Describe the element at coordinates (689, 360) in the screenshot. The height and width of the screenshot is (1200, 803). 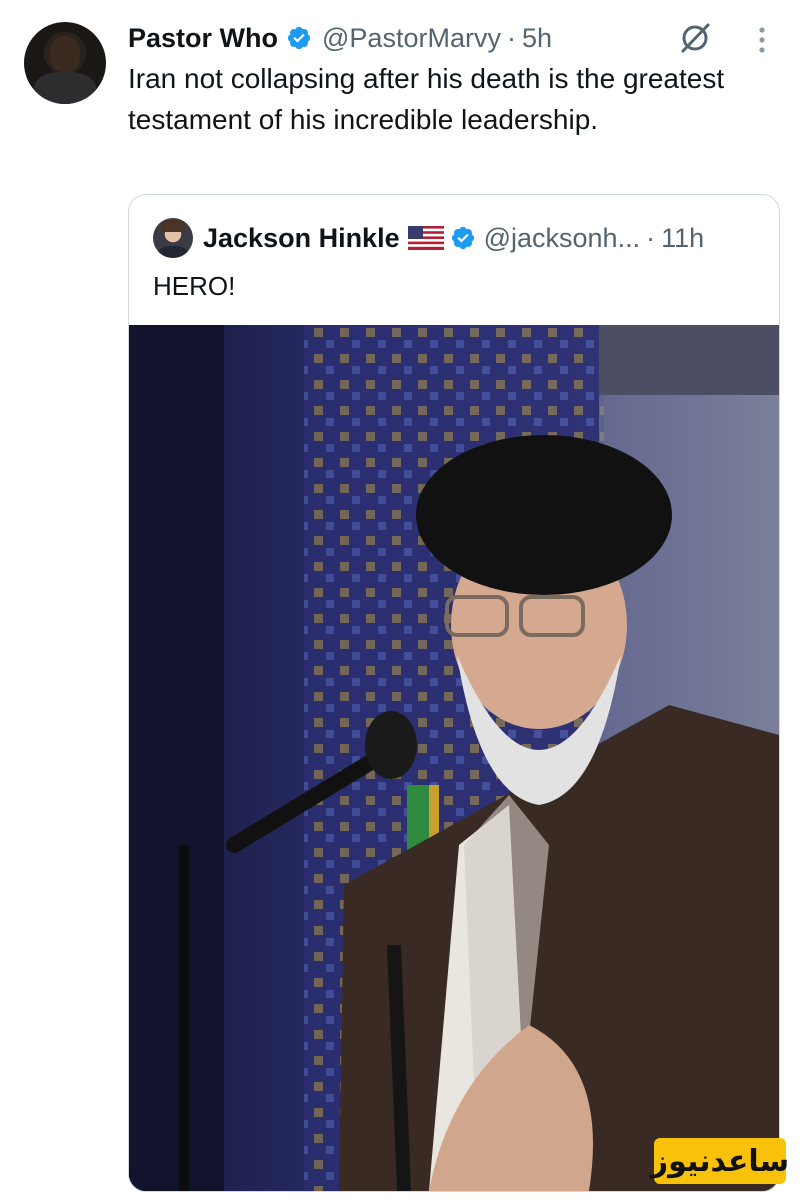
I see `ceiling-shape` at that location.